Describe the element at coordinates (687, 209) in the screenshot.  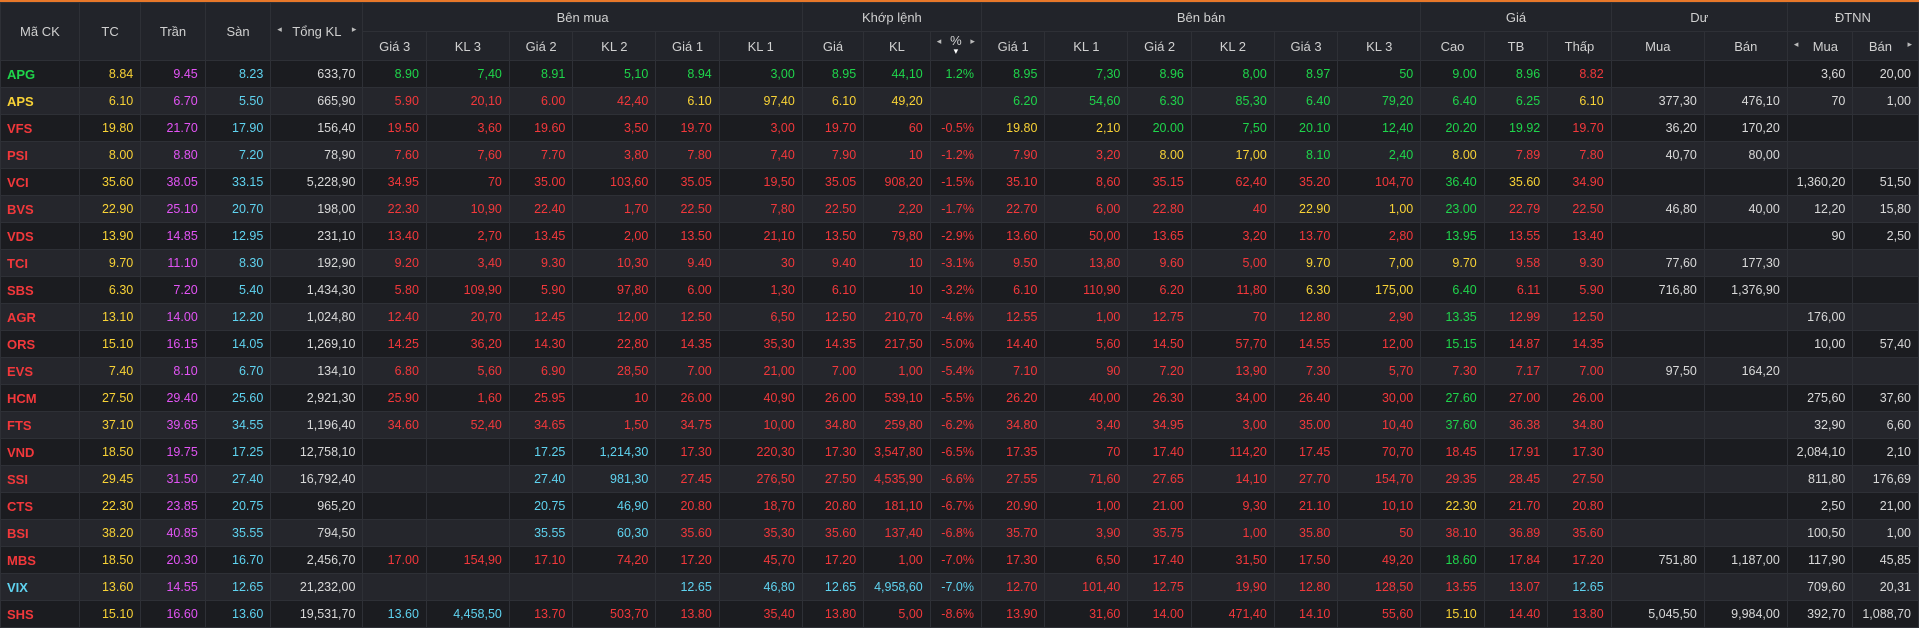
I see `bid-price1-cell: 22.50` at that location.